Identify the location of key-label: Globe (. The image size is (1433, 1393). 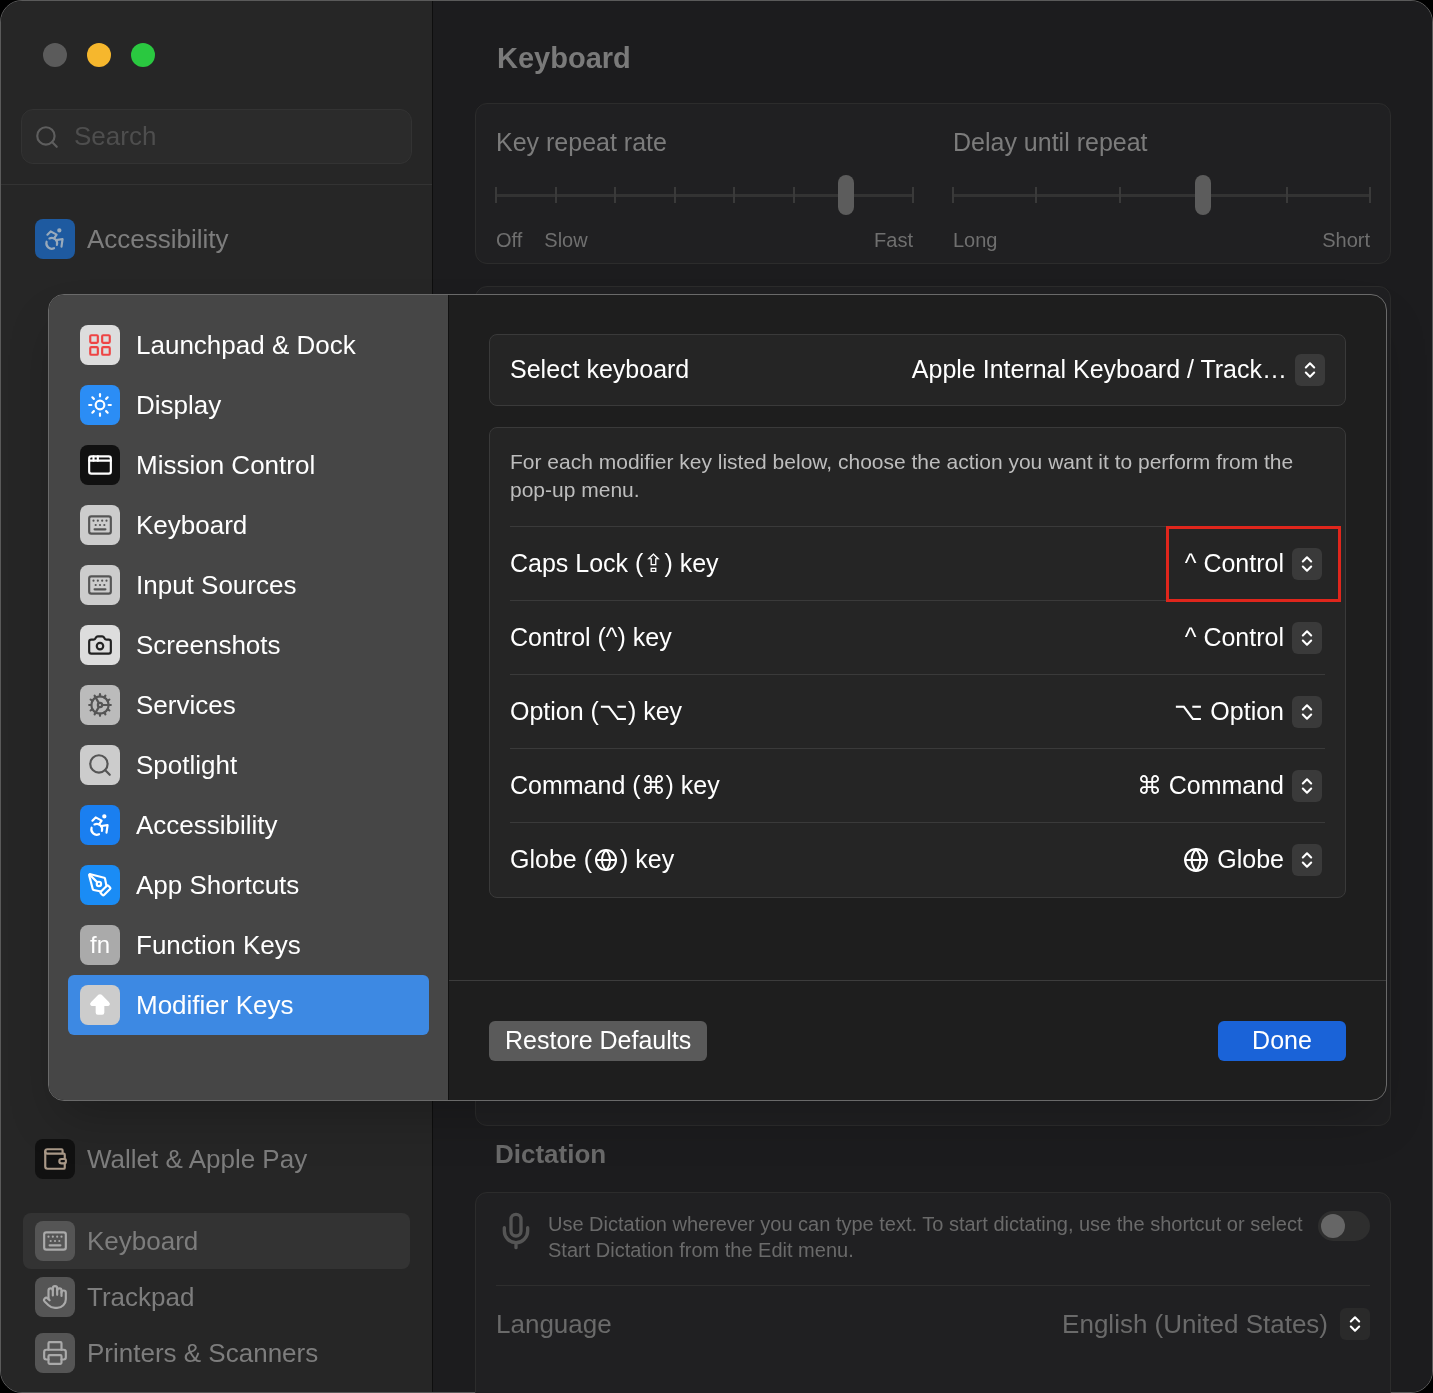
(551, 860).